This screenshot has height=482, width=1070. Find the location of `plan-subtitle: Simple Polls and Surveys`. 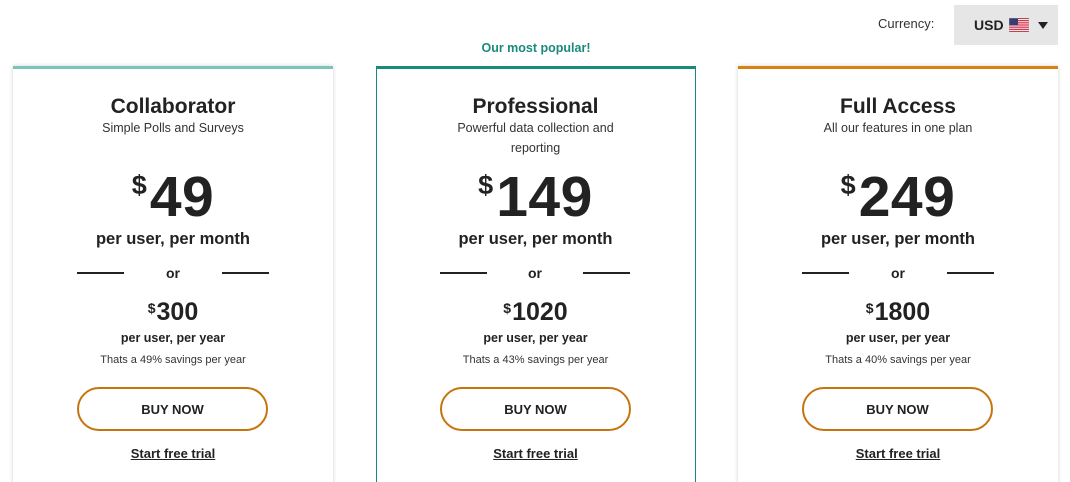

plan-subtitle: Simple Polls and Surveys is located at coordinates (173, 128).